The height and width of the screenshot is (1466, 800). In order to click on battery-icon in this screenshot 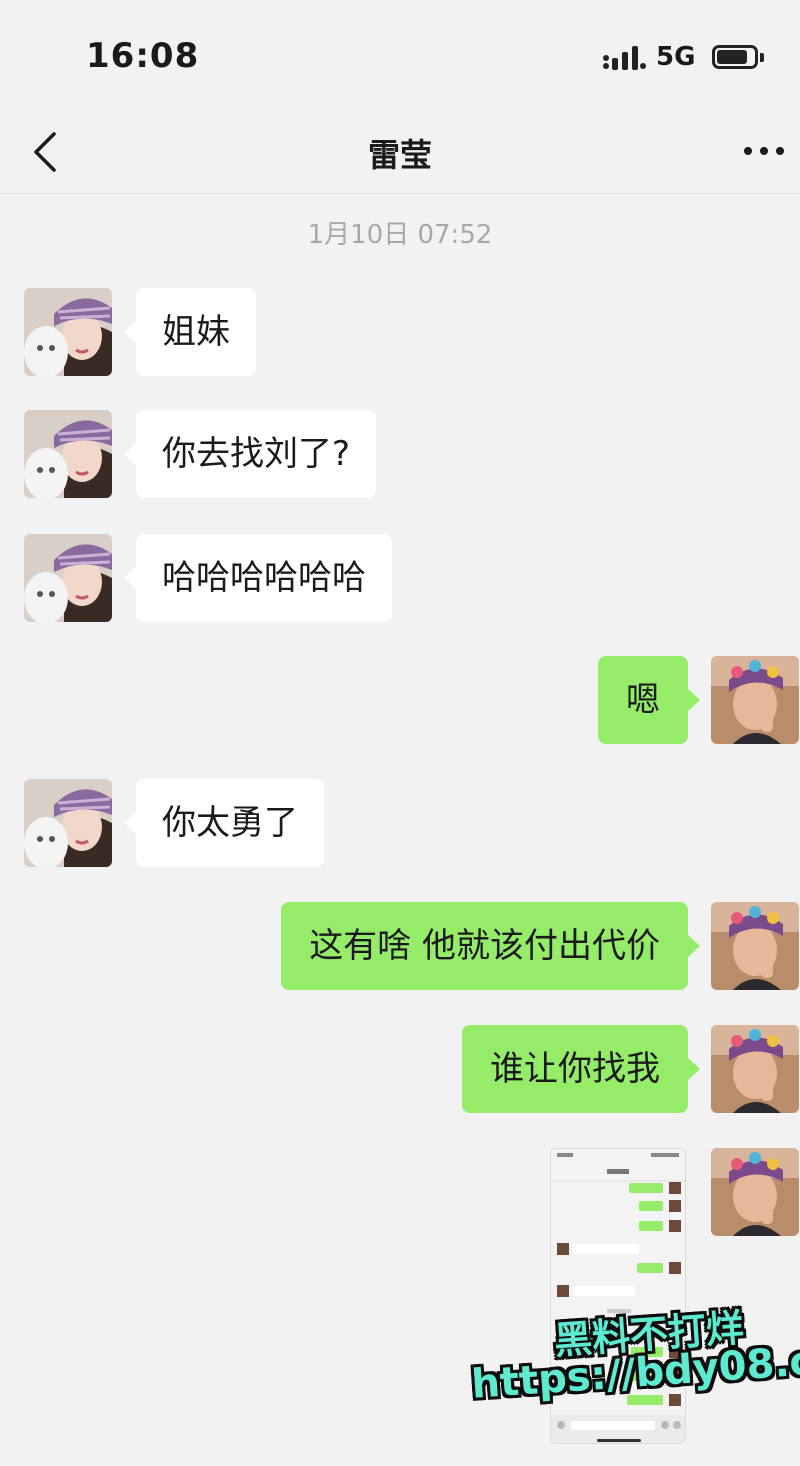, I will do `click(738, 57)`.